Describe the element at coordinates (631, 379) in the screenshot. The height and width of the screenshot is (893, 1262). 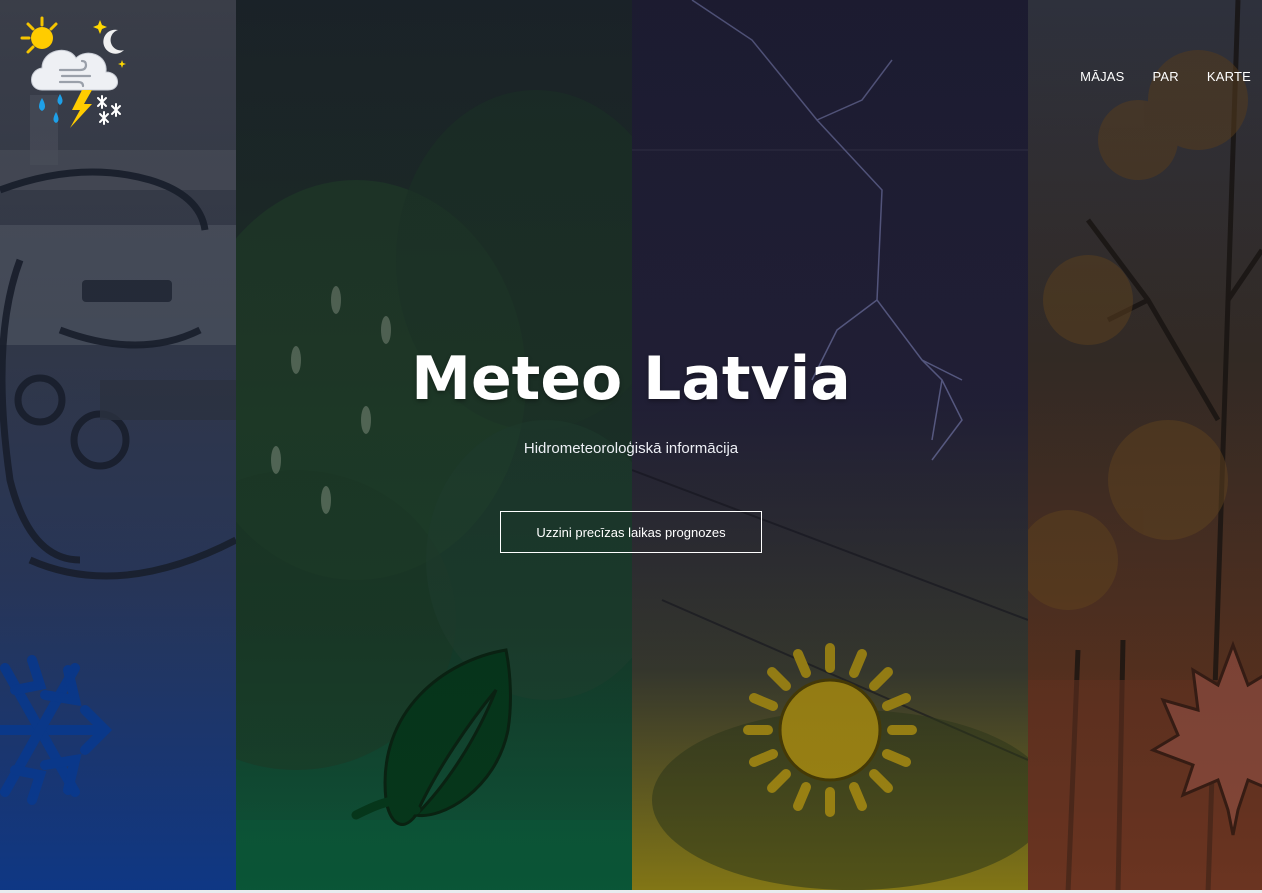
I see `site-title: Meteo Latvia` at that location.